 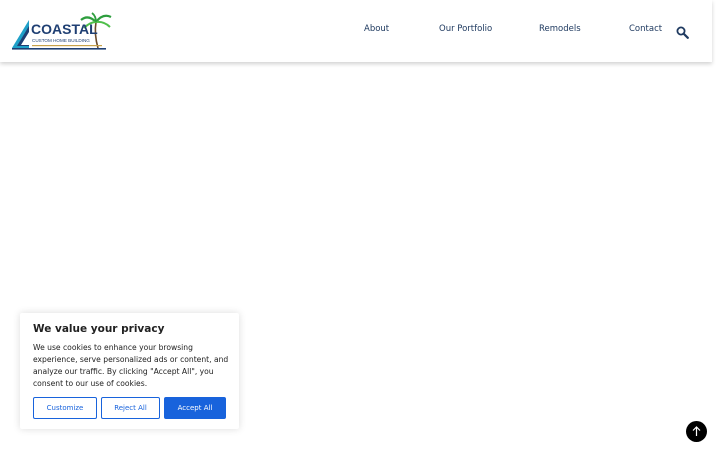 I want to click on nav-about: About, so click(x=376, y=29).